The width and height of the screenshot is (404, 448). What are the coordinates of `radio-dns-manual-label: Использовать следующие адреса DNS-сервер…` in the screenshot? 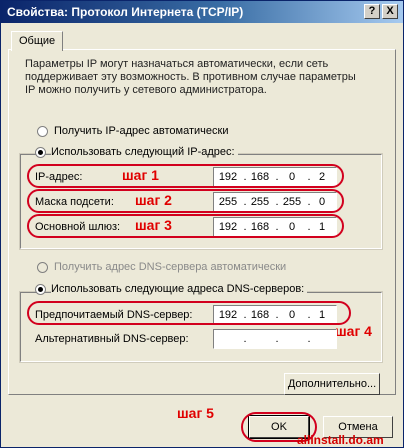 It's located at (179, 289).